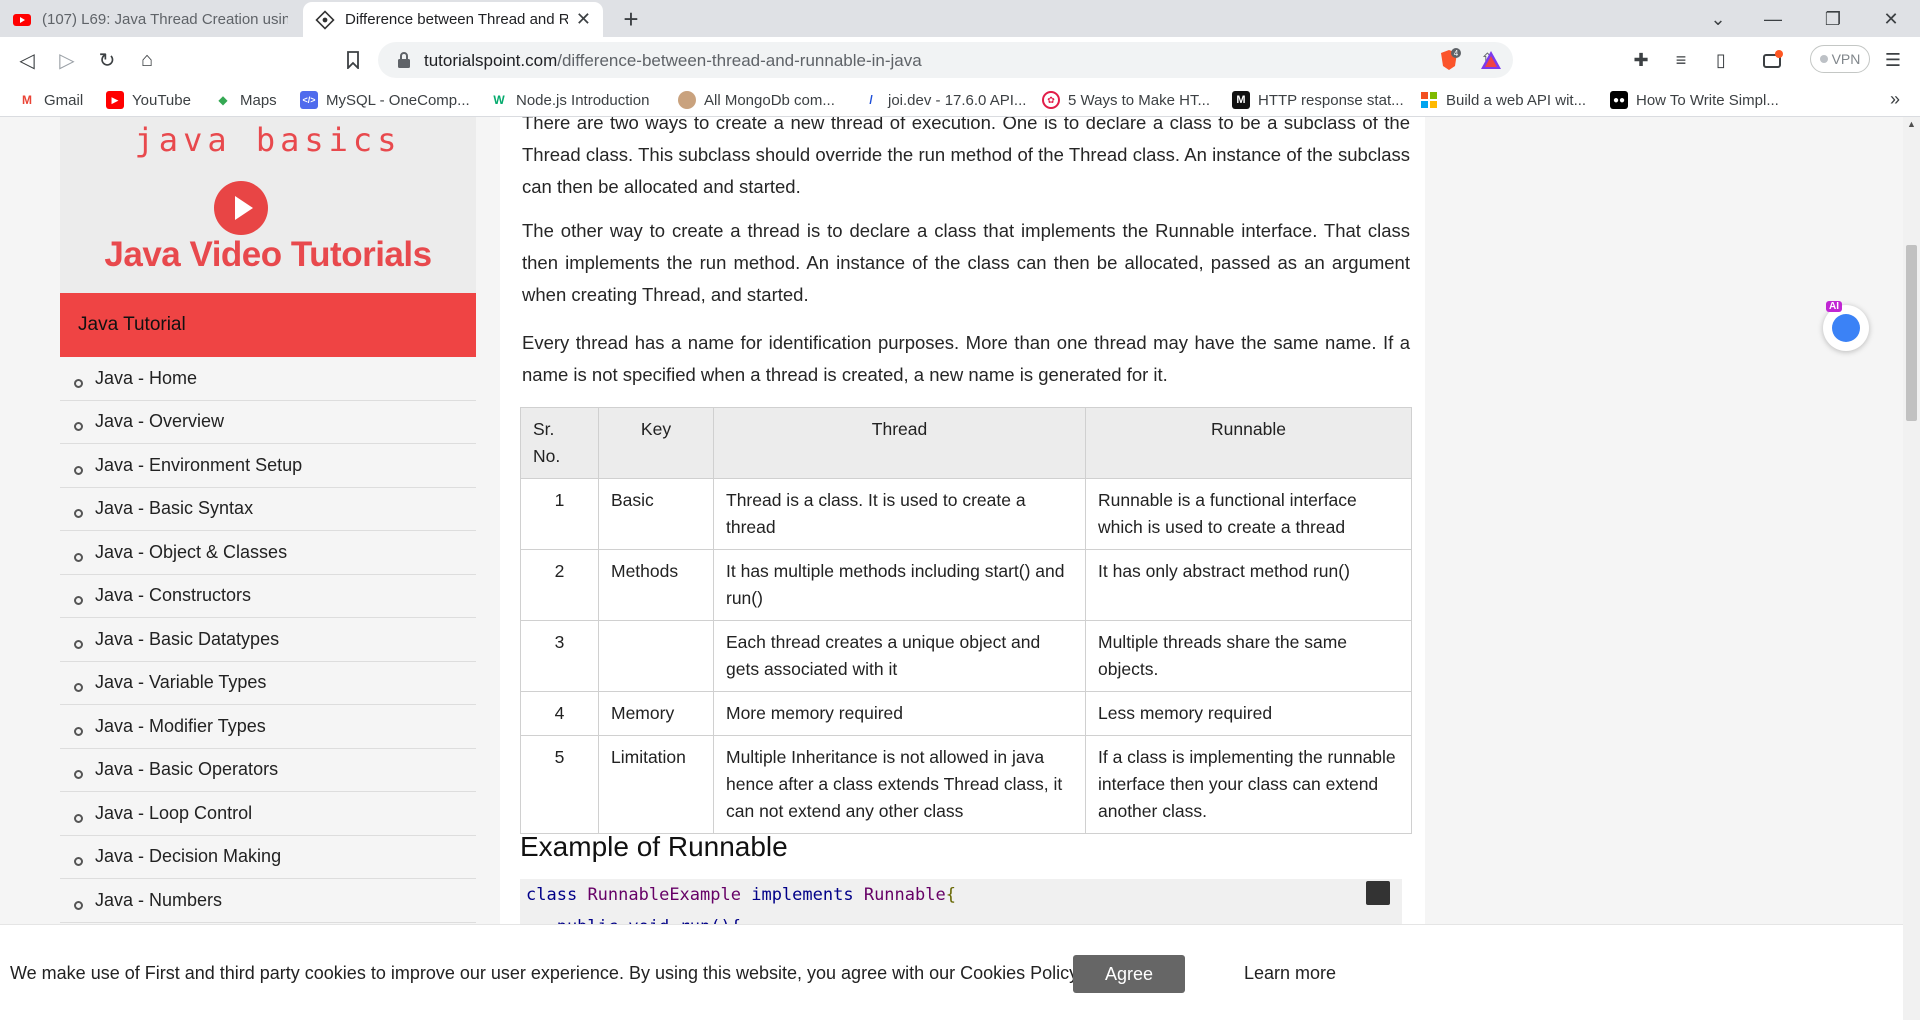 This screenshot has width=1920, height=1020. What do you see at coordinates (1823, 59) in the screenshot?
I see `vpn-status-dot` at bounding box center [1823, 59].